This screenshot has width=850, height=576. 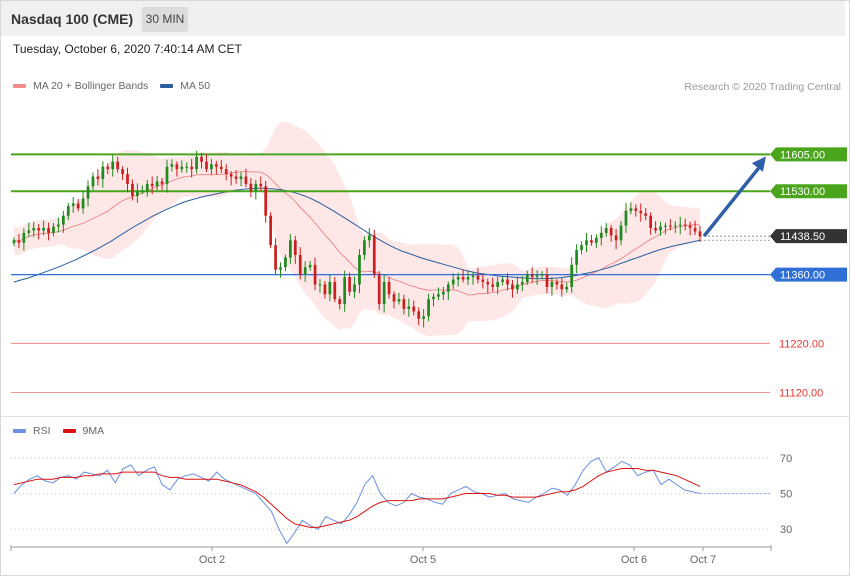 What do you see at coordinates (786, 459) in the screenshot?
I see `rsi-tick-70: 70` at bounding box center [786, 459].